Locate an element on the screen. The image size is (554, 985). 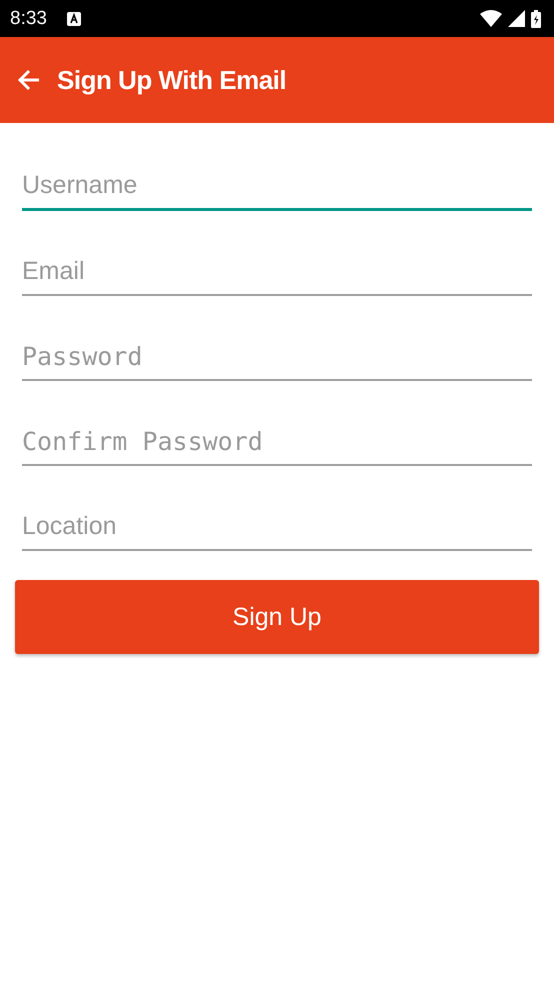
status-time: 8:33 is located at coordinates (28, 19).